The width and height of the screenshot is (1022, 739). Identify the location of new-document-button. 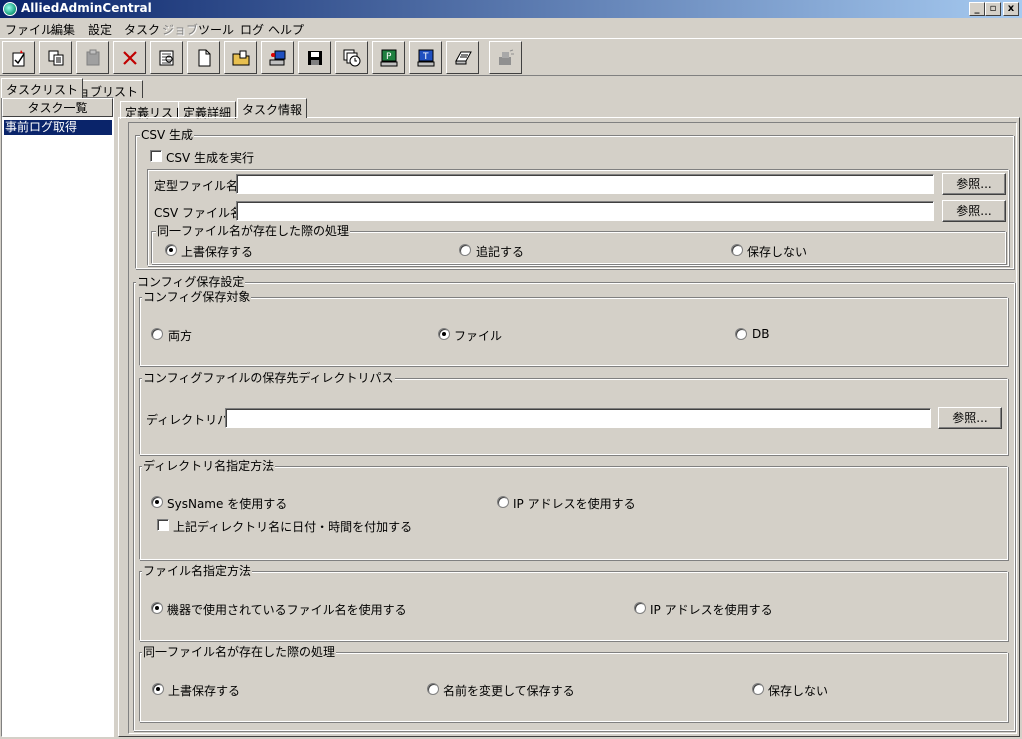
(203, 57).